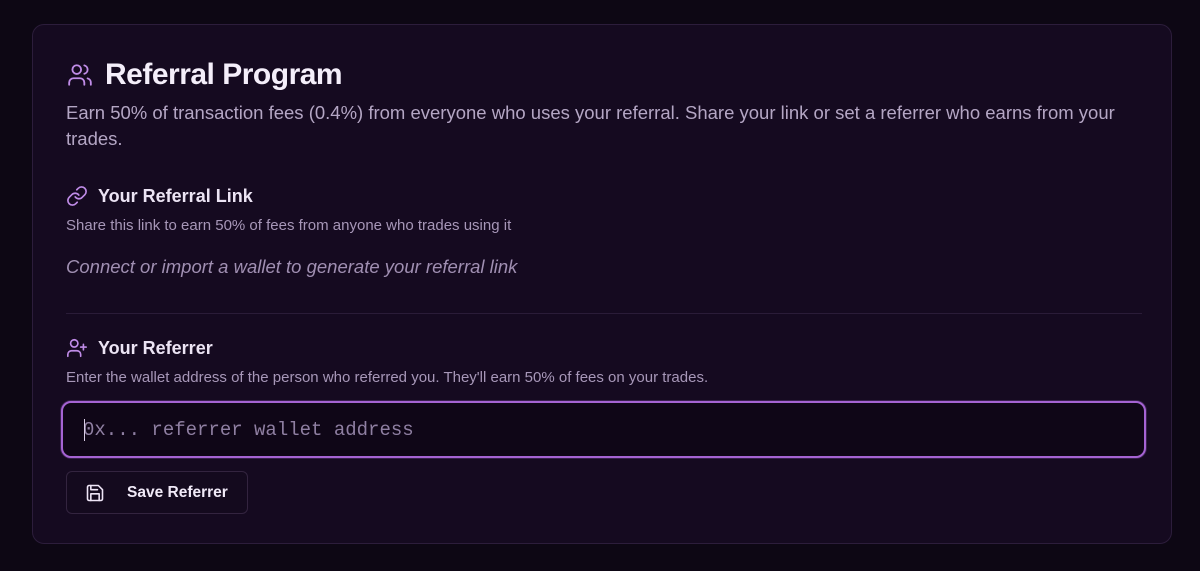 The width and height of the screenshot is (1200, 571). Describe the element at coordinates (177, 492) in the screenshot. I see `save-referrer-label: Save Referrer` at that location.